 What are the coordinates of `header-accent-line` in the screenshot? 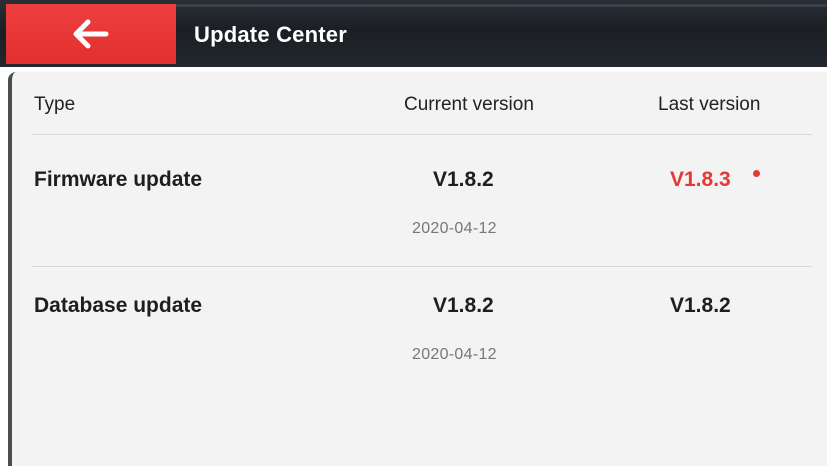 It's located at (501, 5).